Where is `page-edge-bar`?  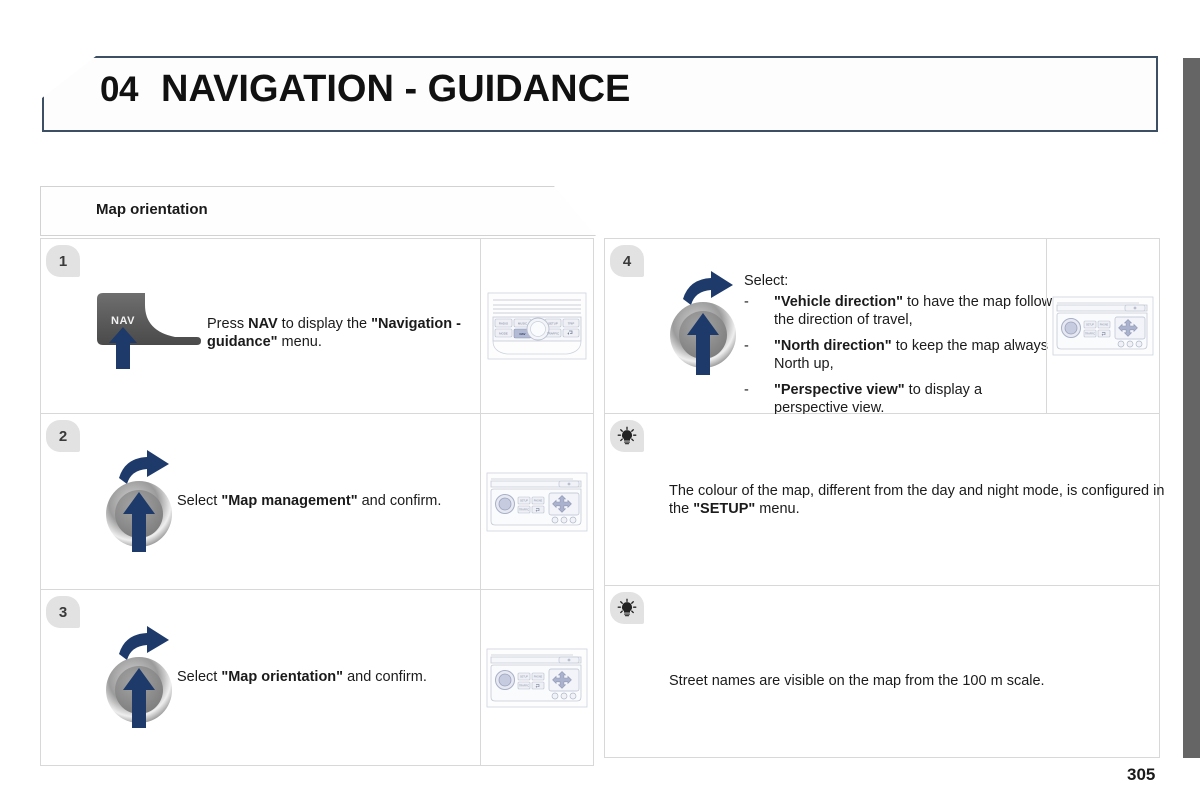
page-edge-bar is located at coordinates (1191, 408).